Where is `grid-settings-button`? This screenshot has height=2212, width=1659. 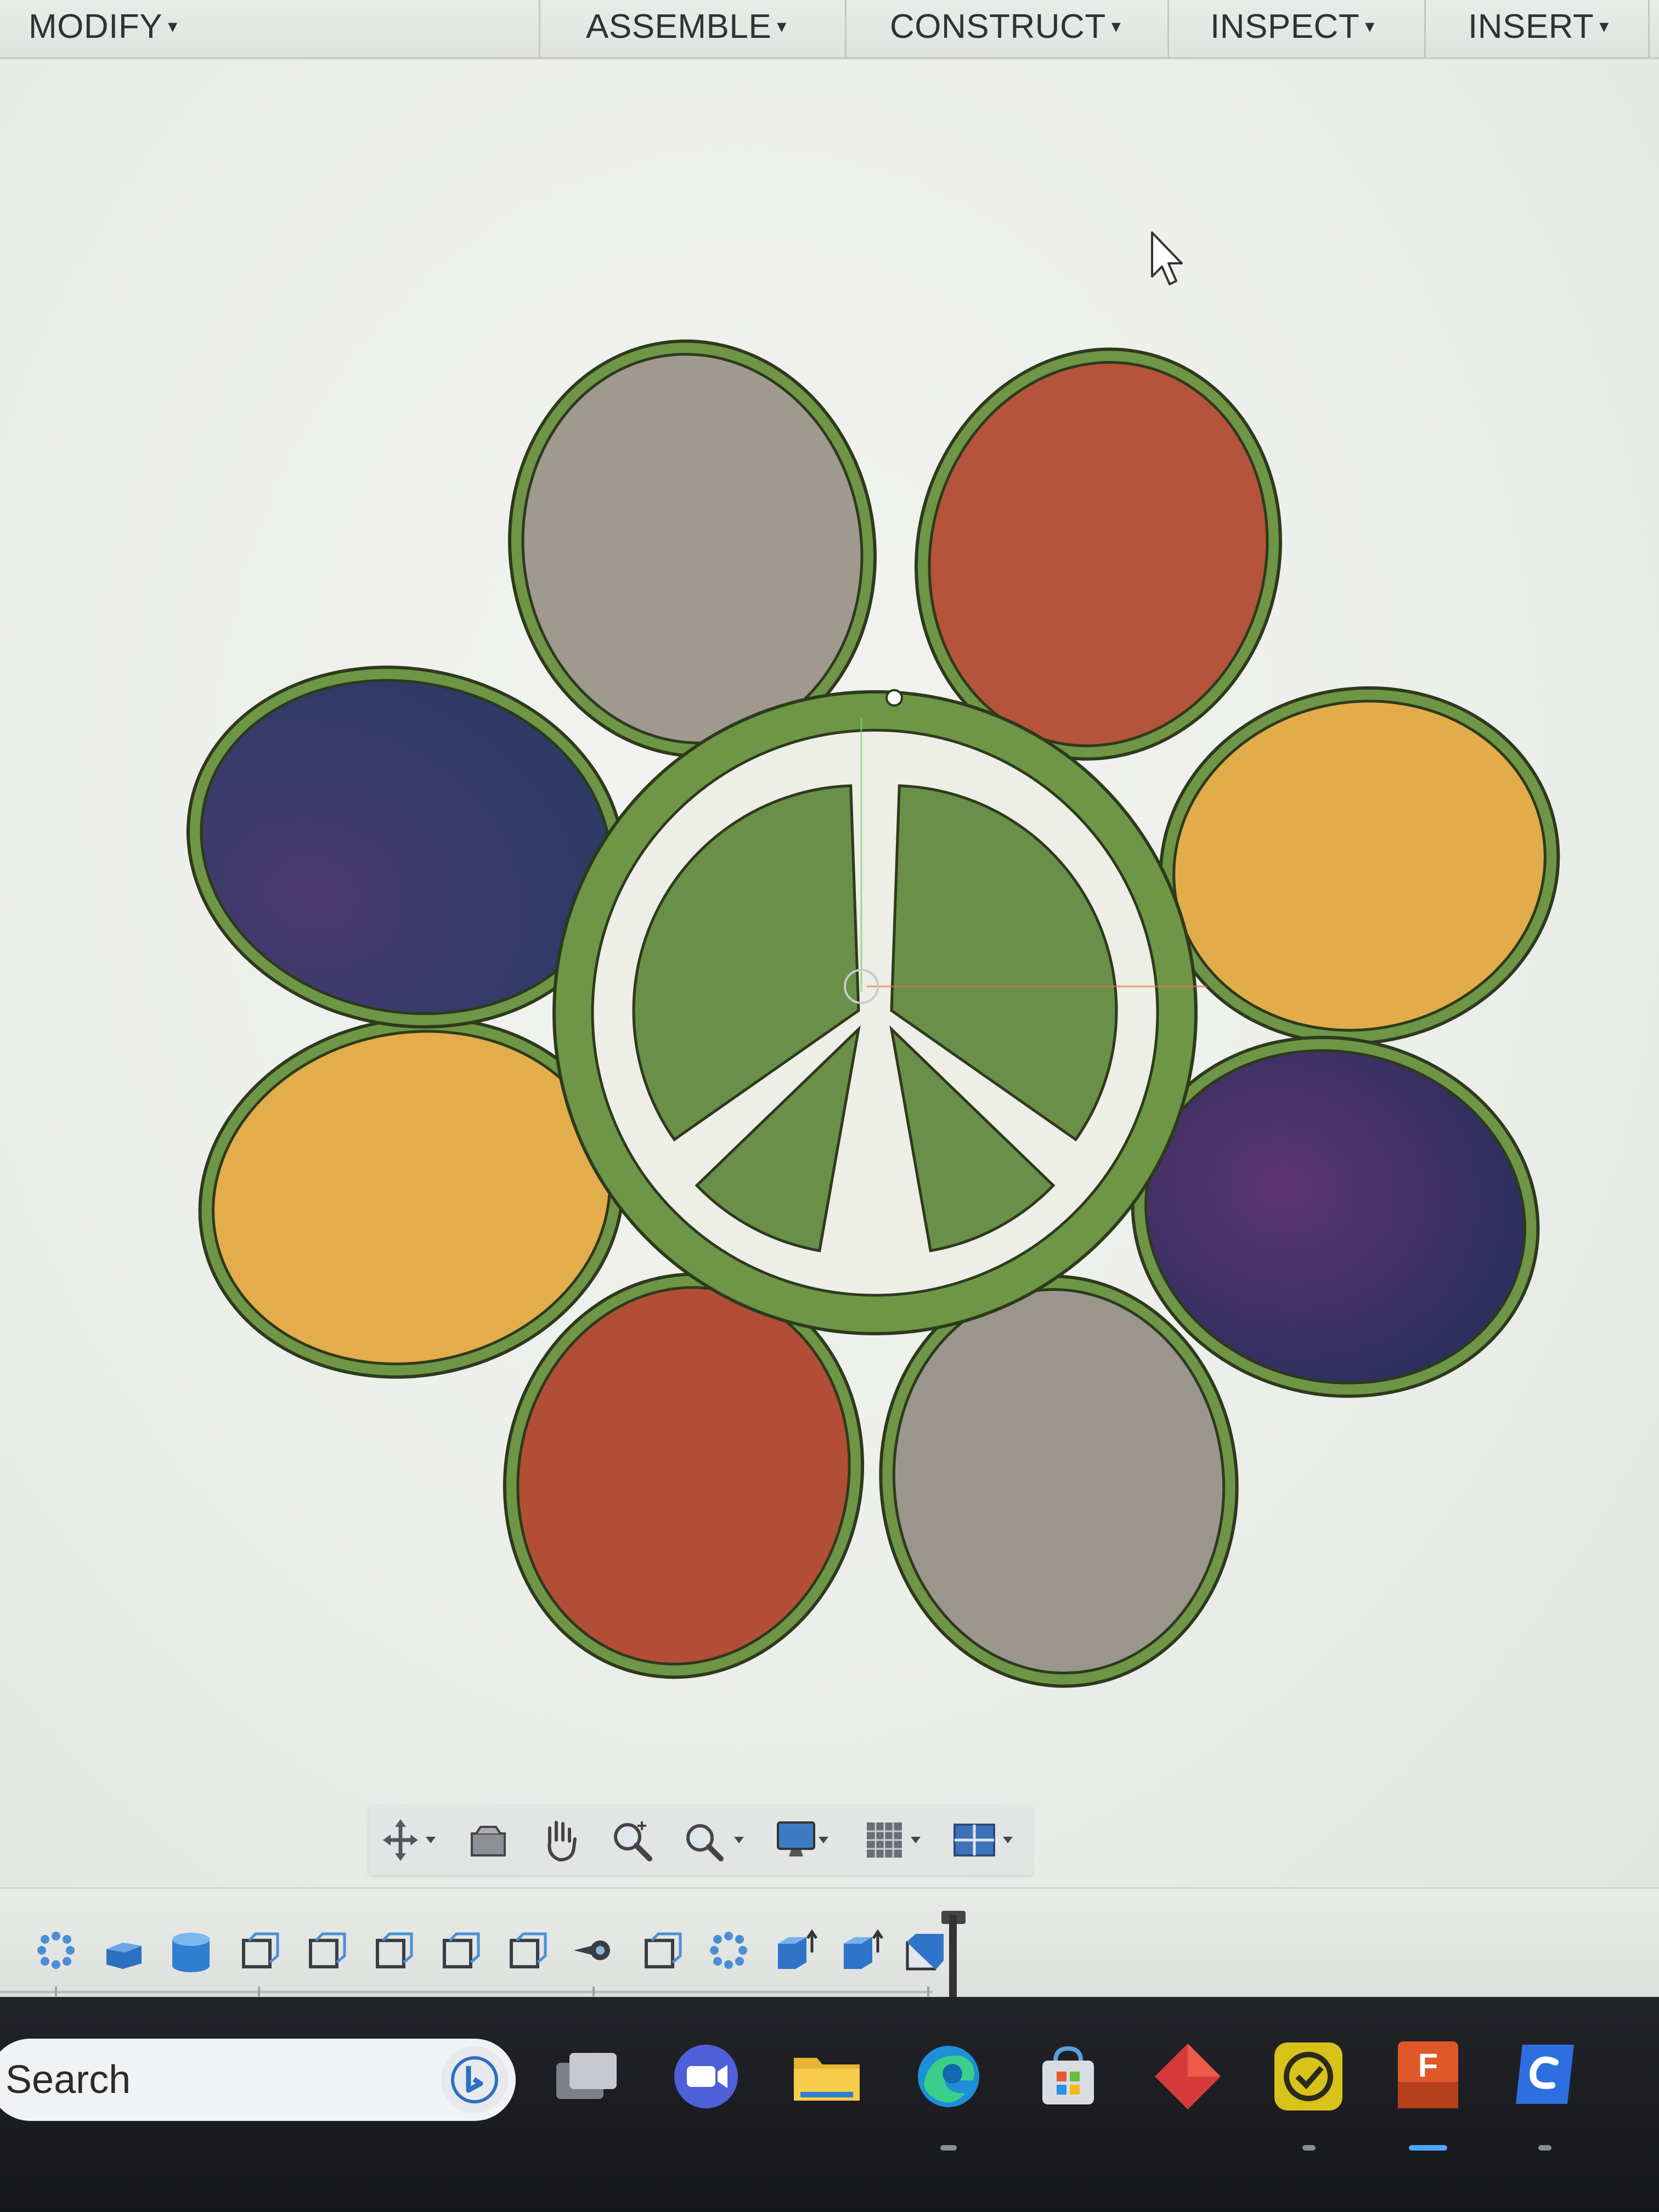 grid-settings-button is located at coordinates (895, 1840).